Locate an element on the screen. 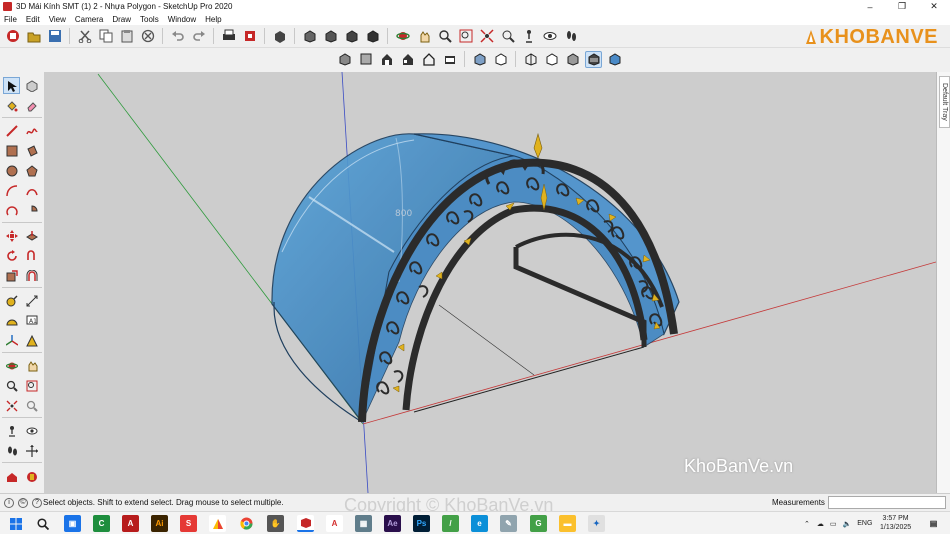  after-effects-icon: Ae is located at coordinates (392, 523).